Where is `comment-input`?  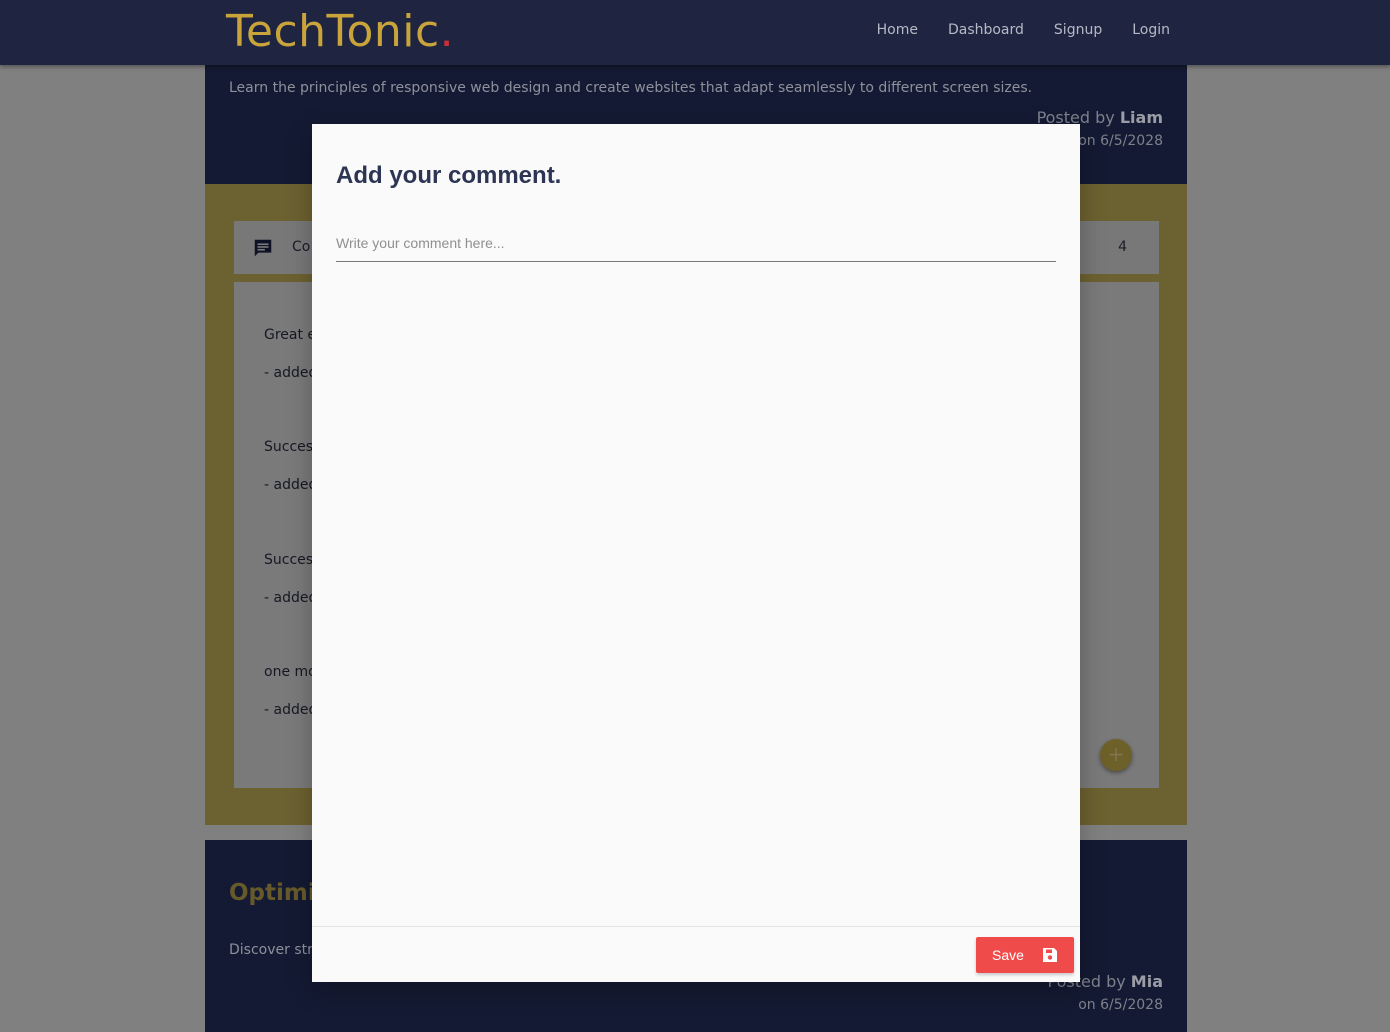 comment-input is located at coordinates (696, 243).